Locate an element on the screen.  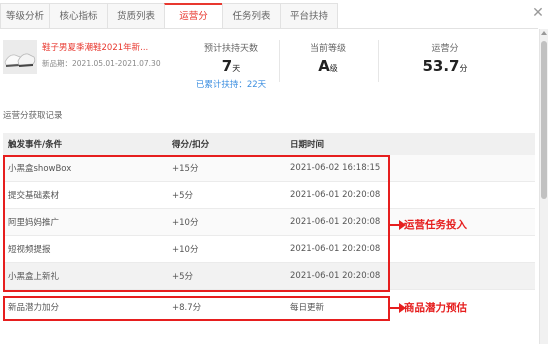
tab-bar: 等级分析 核心指标 货质列表 运营分 任务列表 平台扶持 is located at coordinates (169, 16).